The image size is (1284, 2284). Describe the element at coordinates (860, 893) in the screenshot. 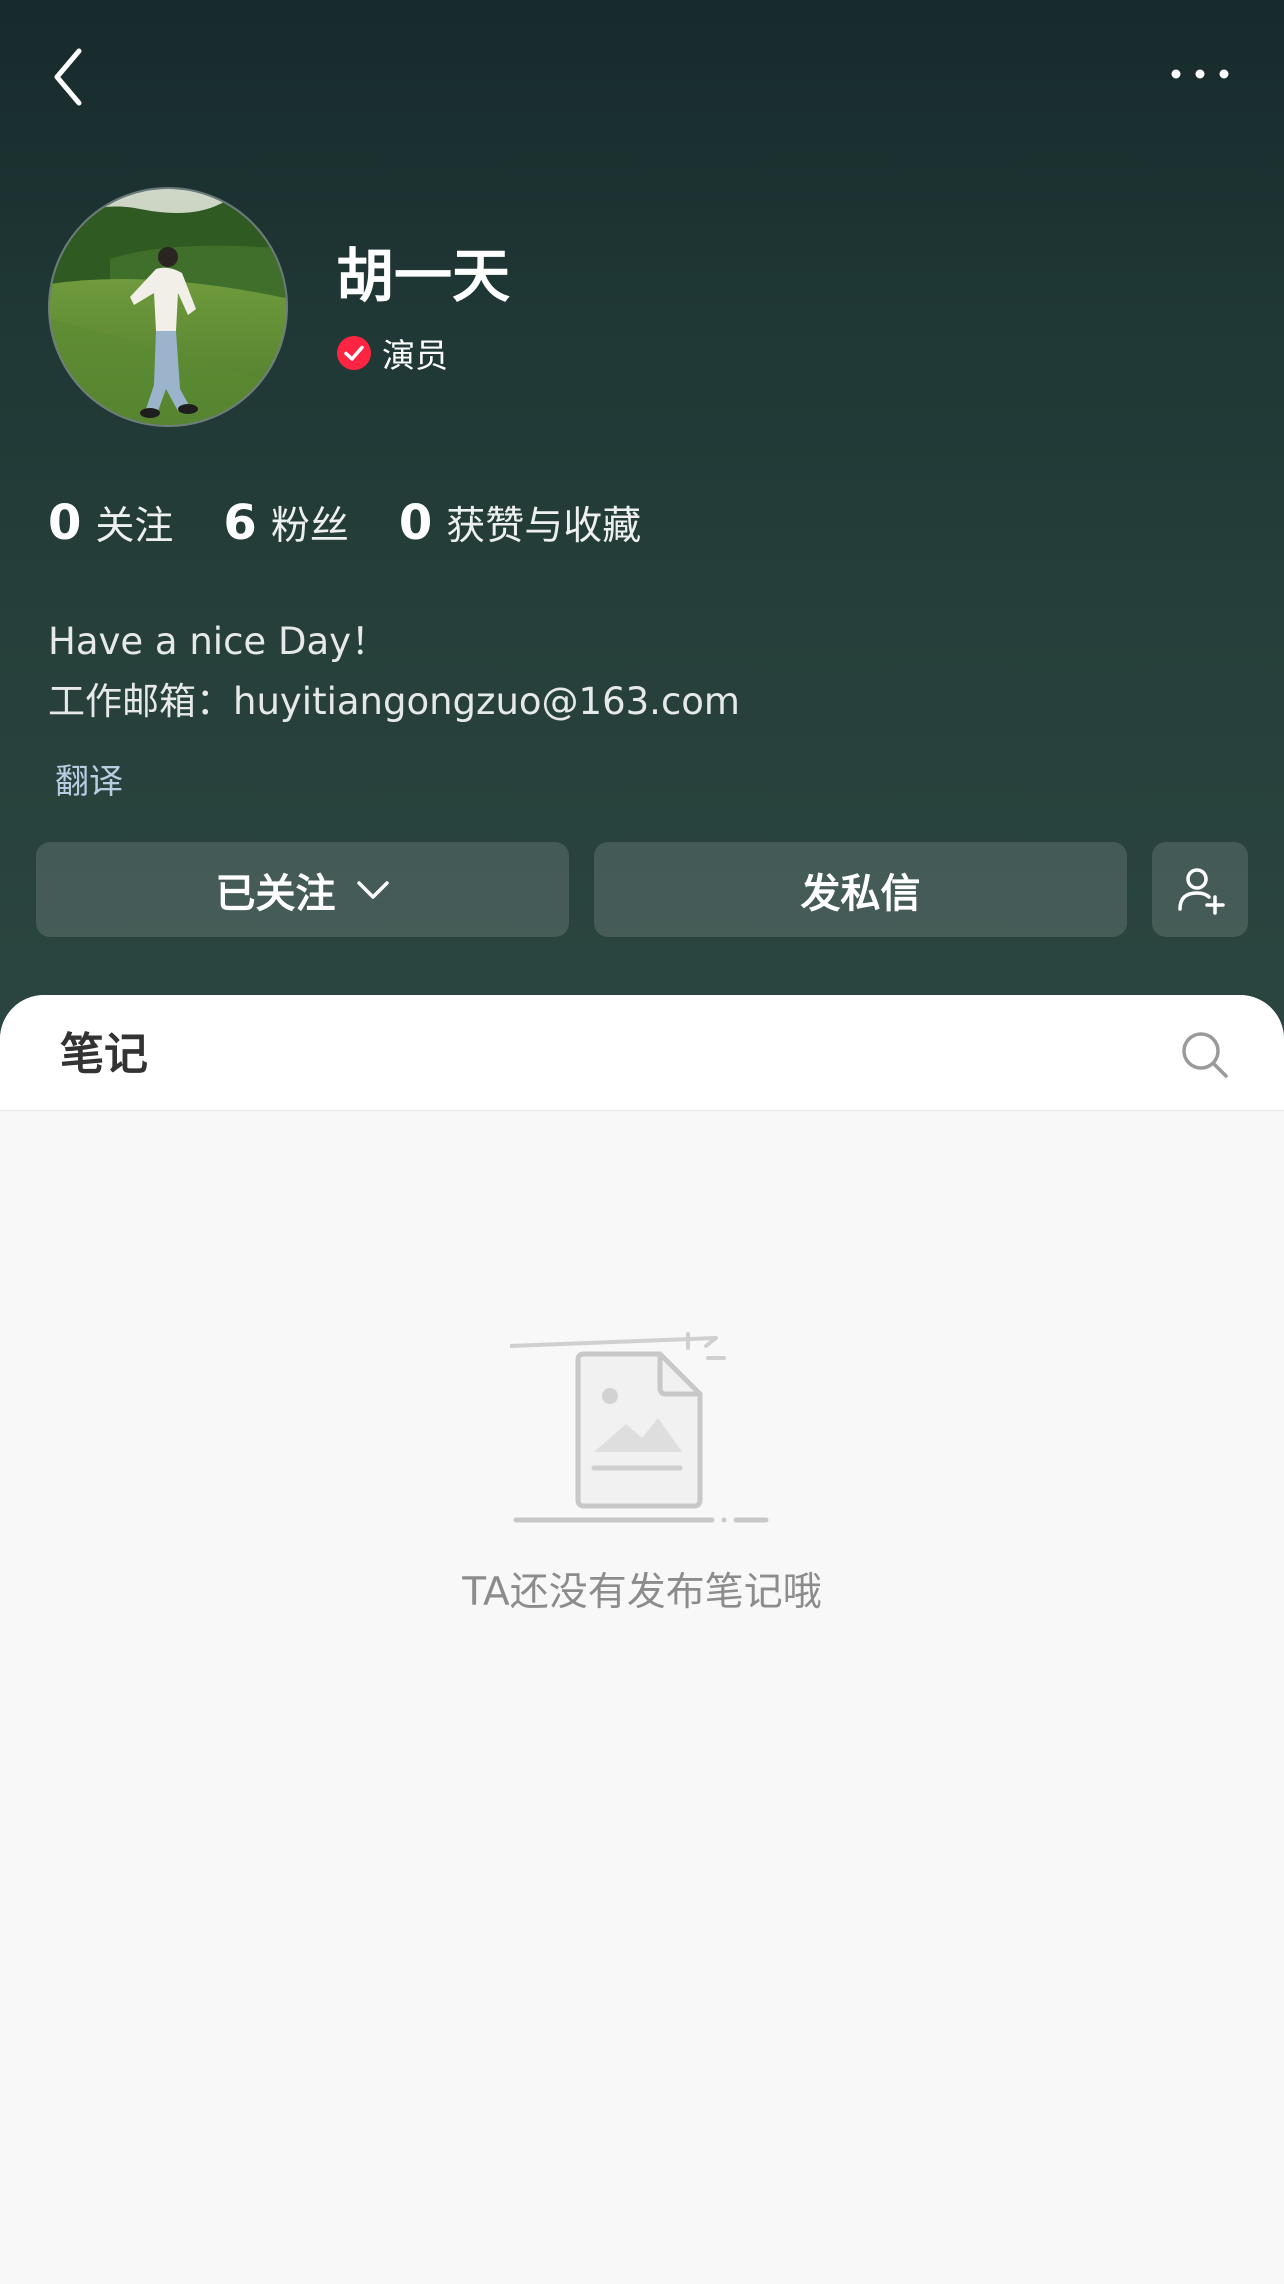

I see `send-message-label: 发私信` at that location.